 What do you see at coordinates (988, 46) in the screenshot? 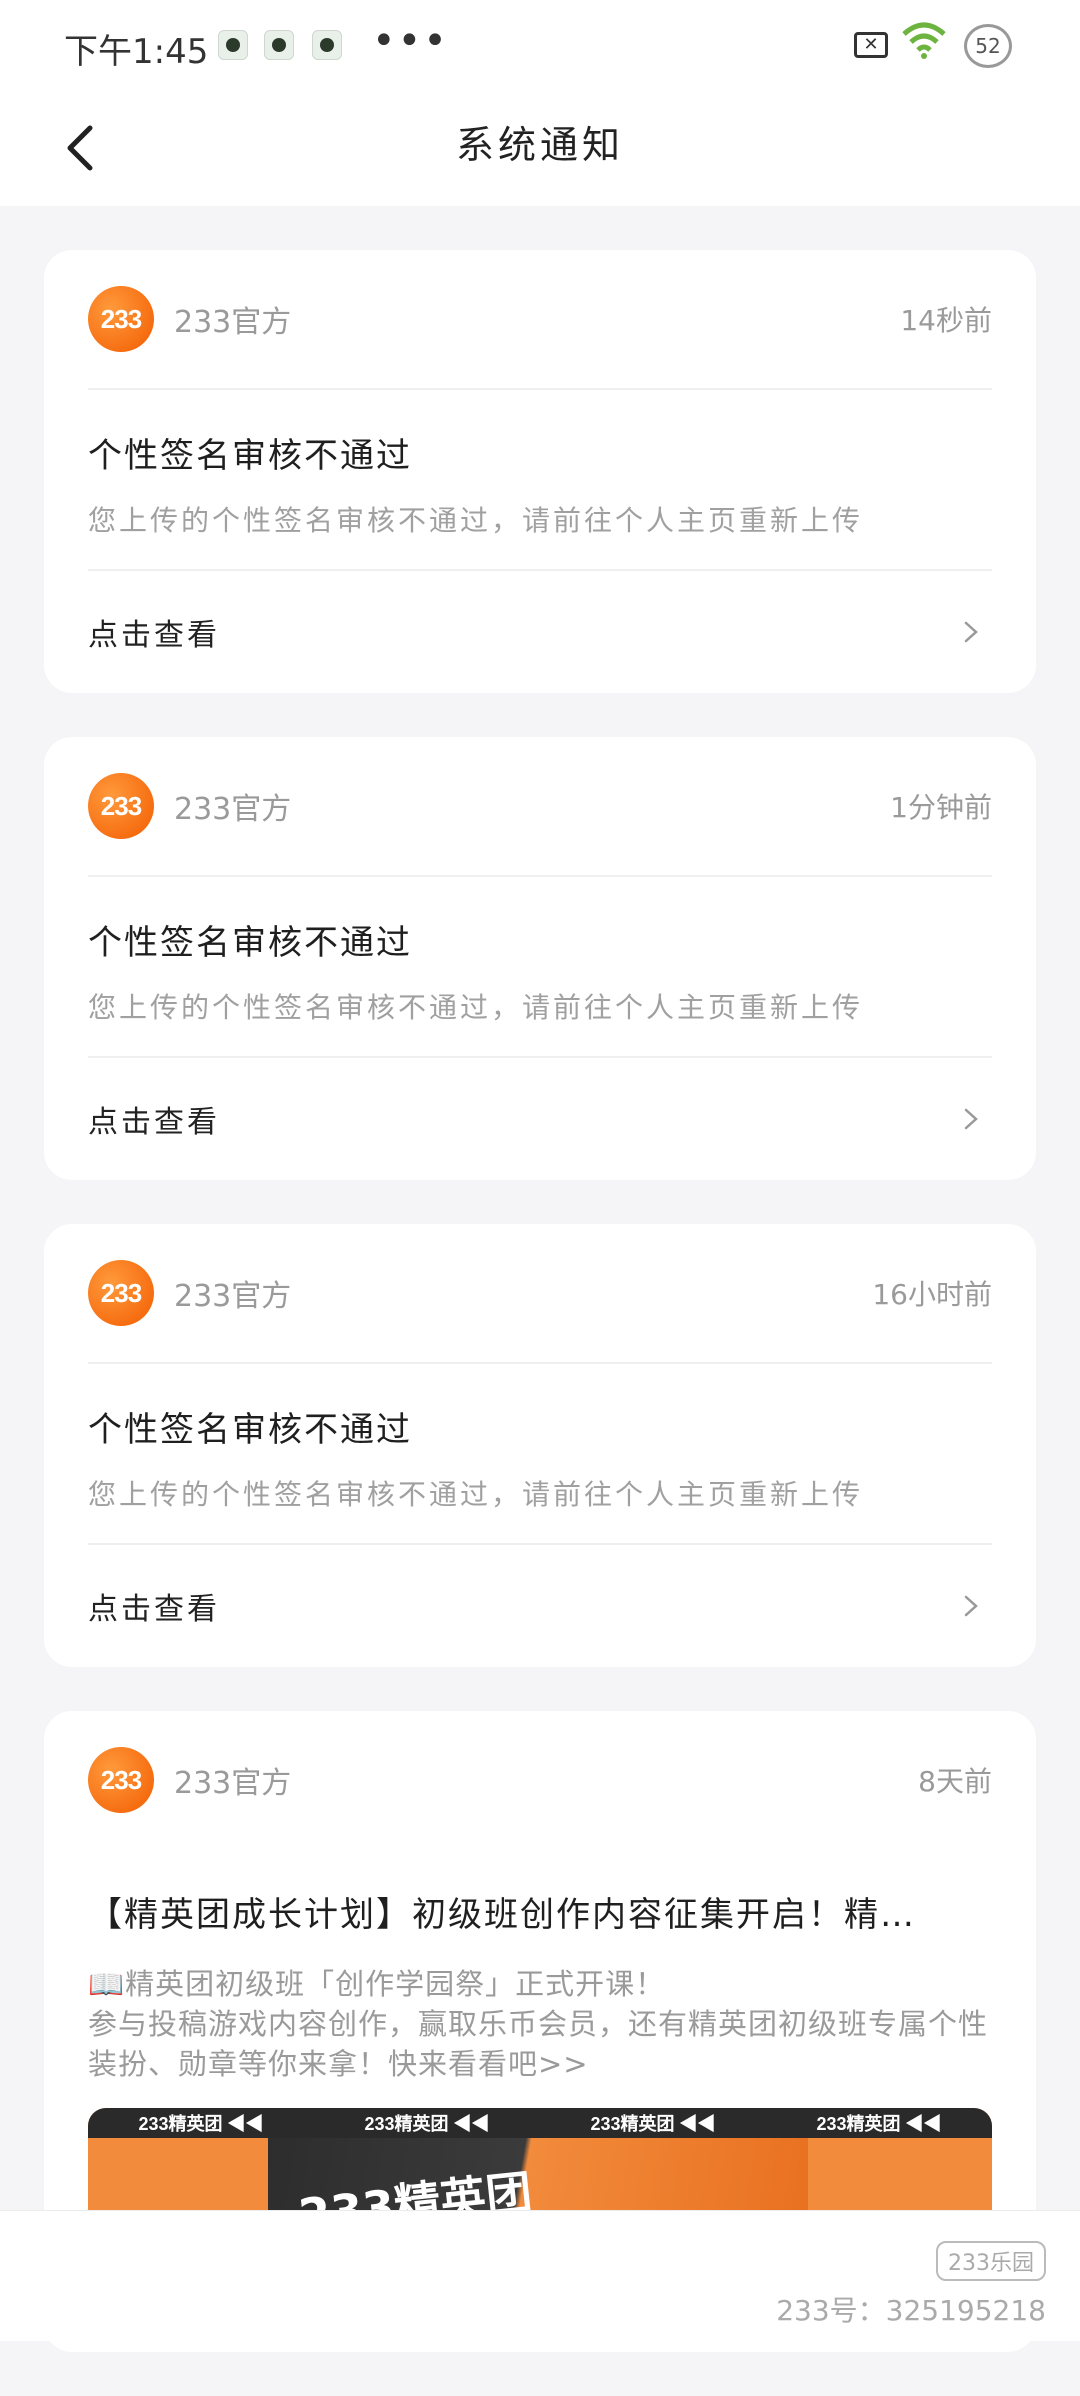
I see `battery-indicator: 52` at bounding box center [988, 46].